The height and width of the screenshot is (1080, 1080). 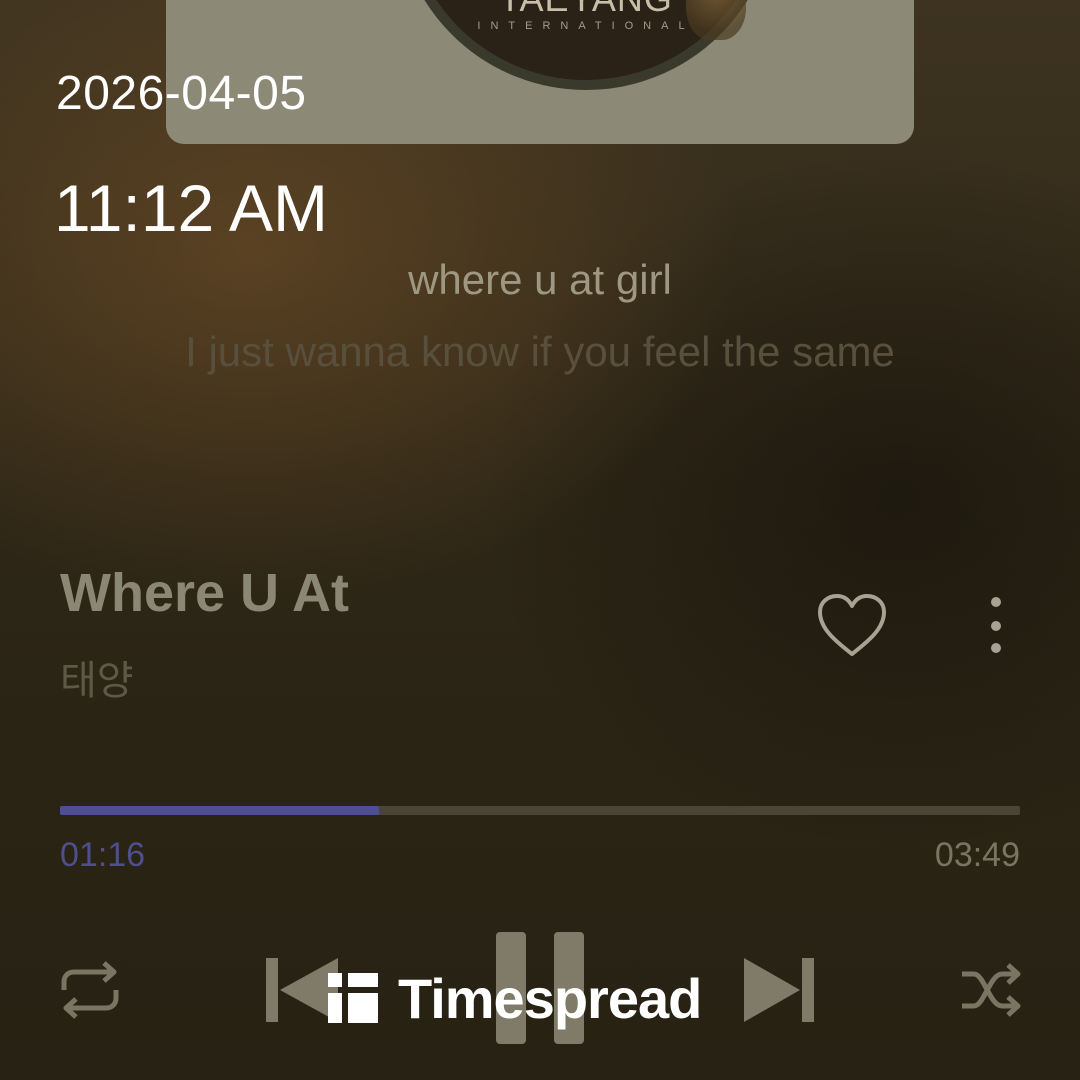 What do you see at coordinates (586, 10) in the screenshot?
I see `album-brand-text: TAEYANG` at bounding box center [586, 10].